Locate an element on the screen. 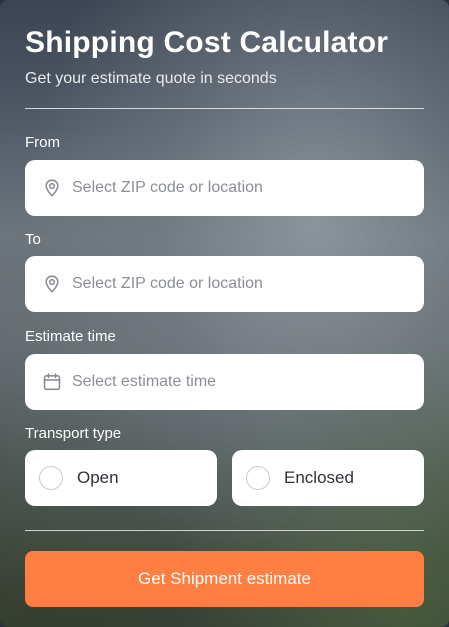 This screenshot has height=627, width=449. calendar-icon is located at coordinates (52, 382).